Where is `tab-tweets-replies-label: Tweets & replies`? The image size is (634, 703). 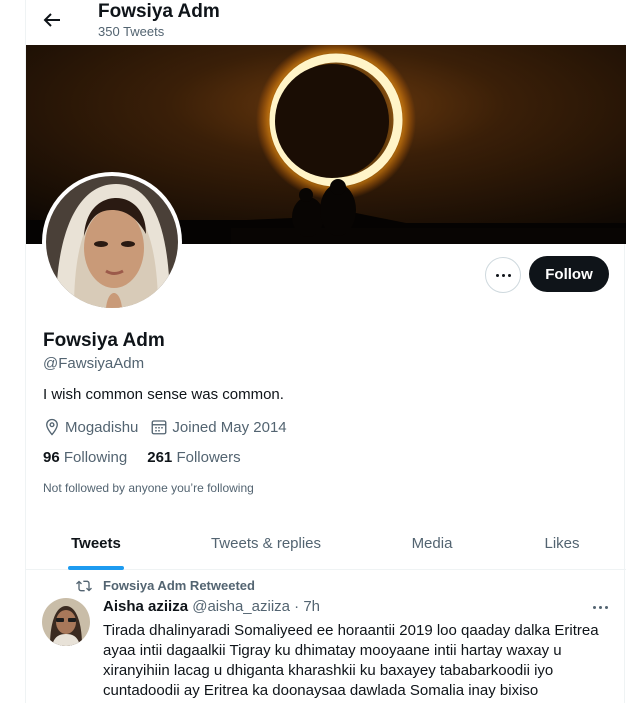
tab-tweets-replies-label: Tweets & replies is located at coordinates (266, 543).